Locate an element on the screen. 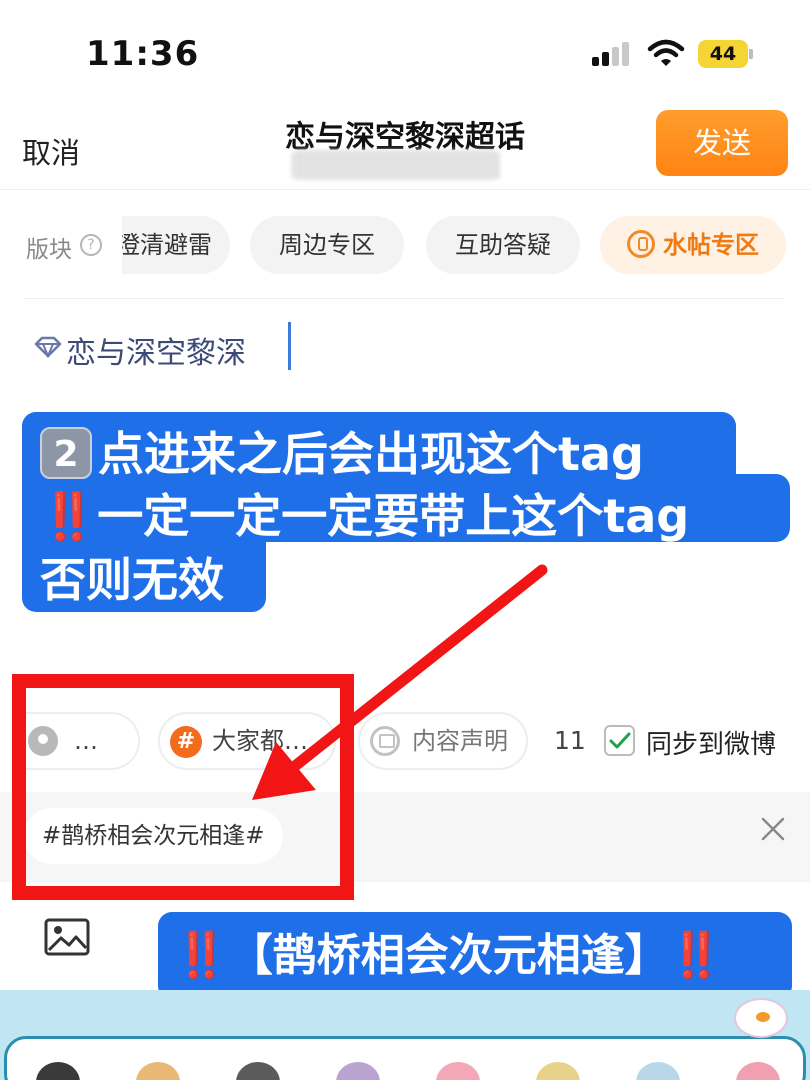 This screenshot has height=1080, width=810. battery-level: 44 is located at coordinates (723, 54).